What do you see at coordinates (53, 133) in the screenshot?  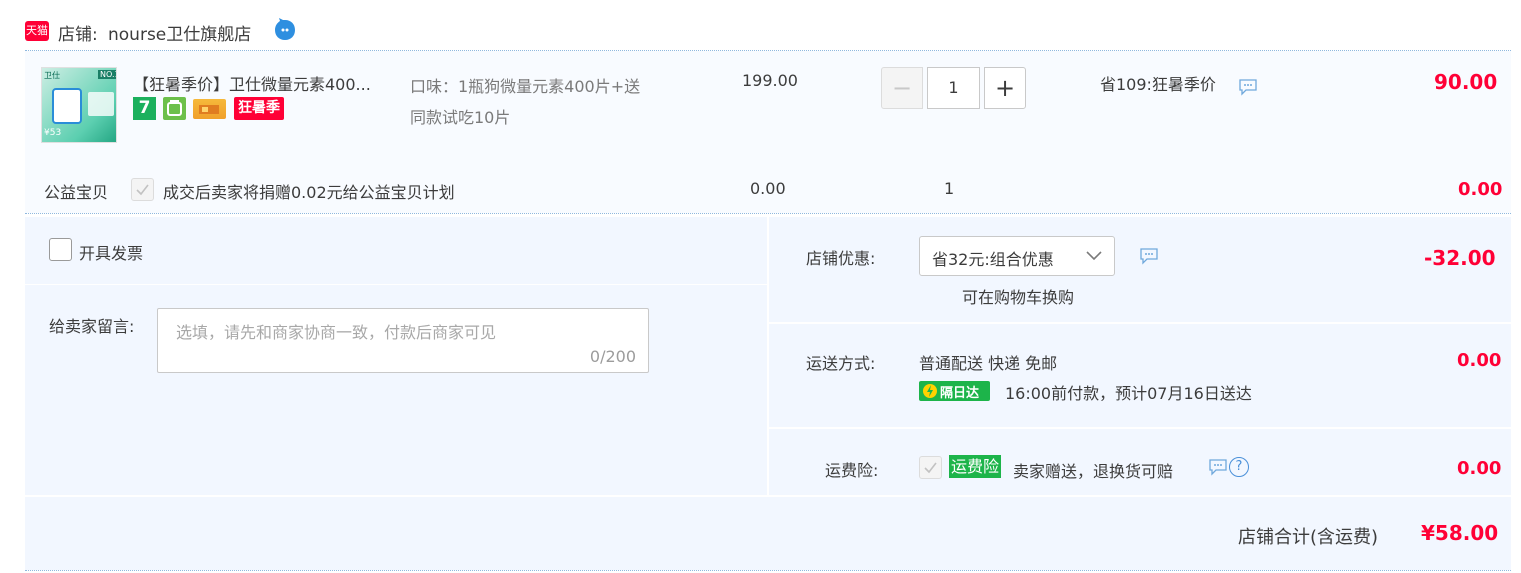 I see `thumb-price: ¥53` at bounding box center [53, 133].